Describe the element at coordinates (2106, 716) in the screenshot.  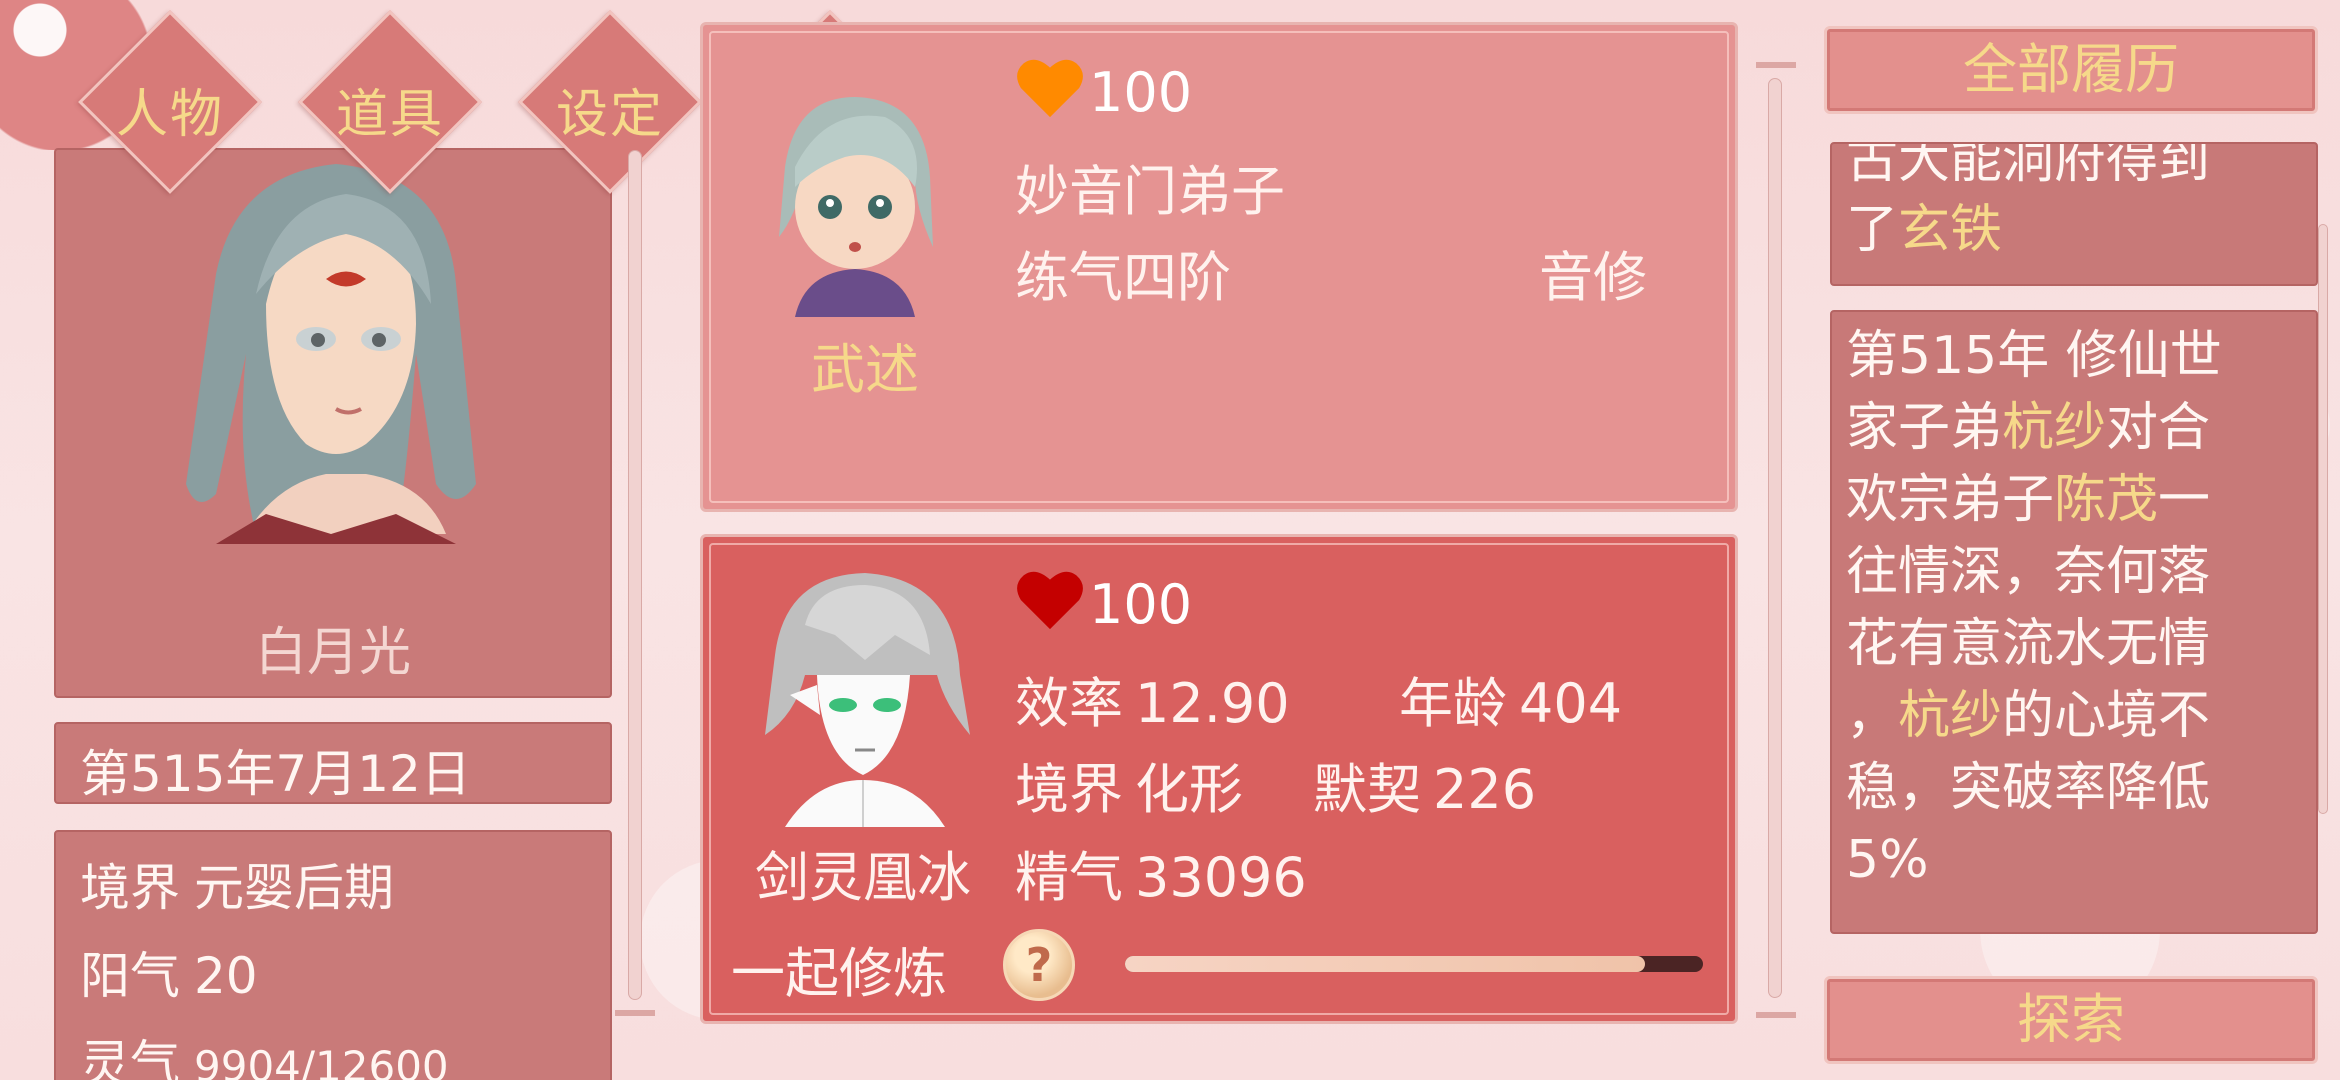
I see `log-entry-text: 的心境不` at that location.